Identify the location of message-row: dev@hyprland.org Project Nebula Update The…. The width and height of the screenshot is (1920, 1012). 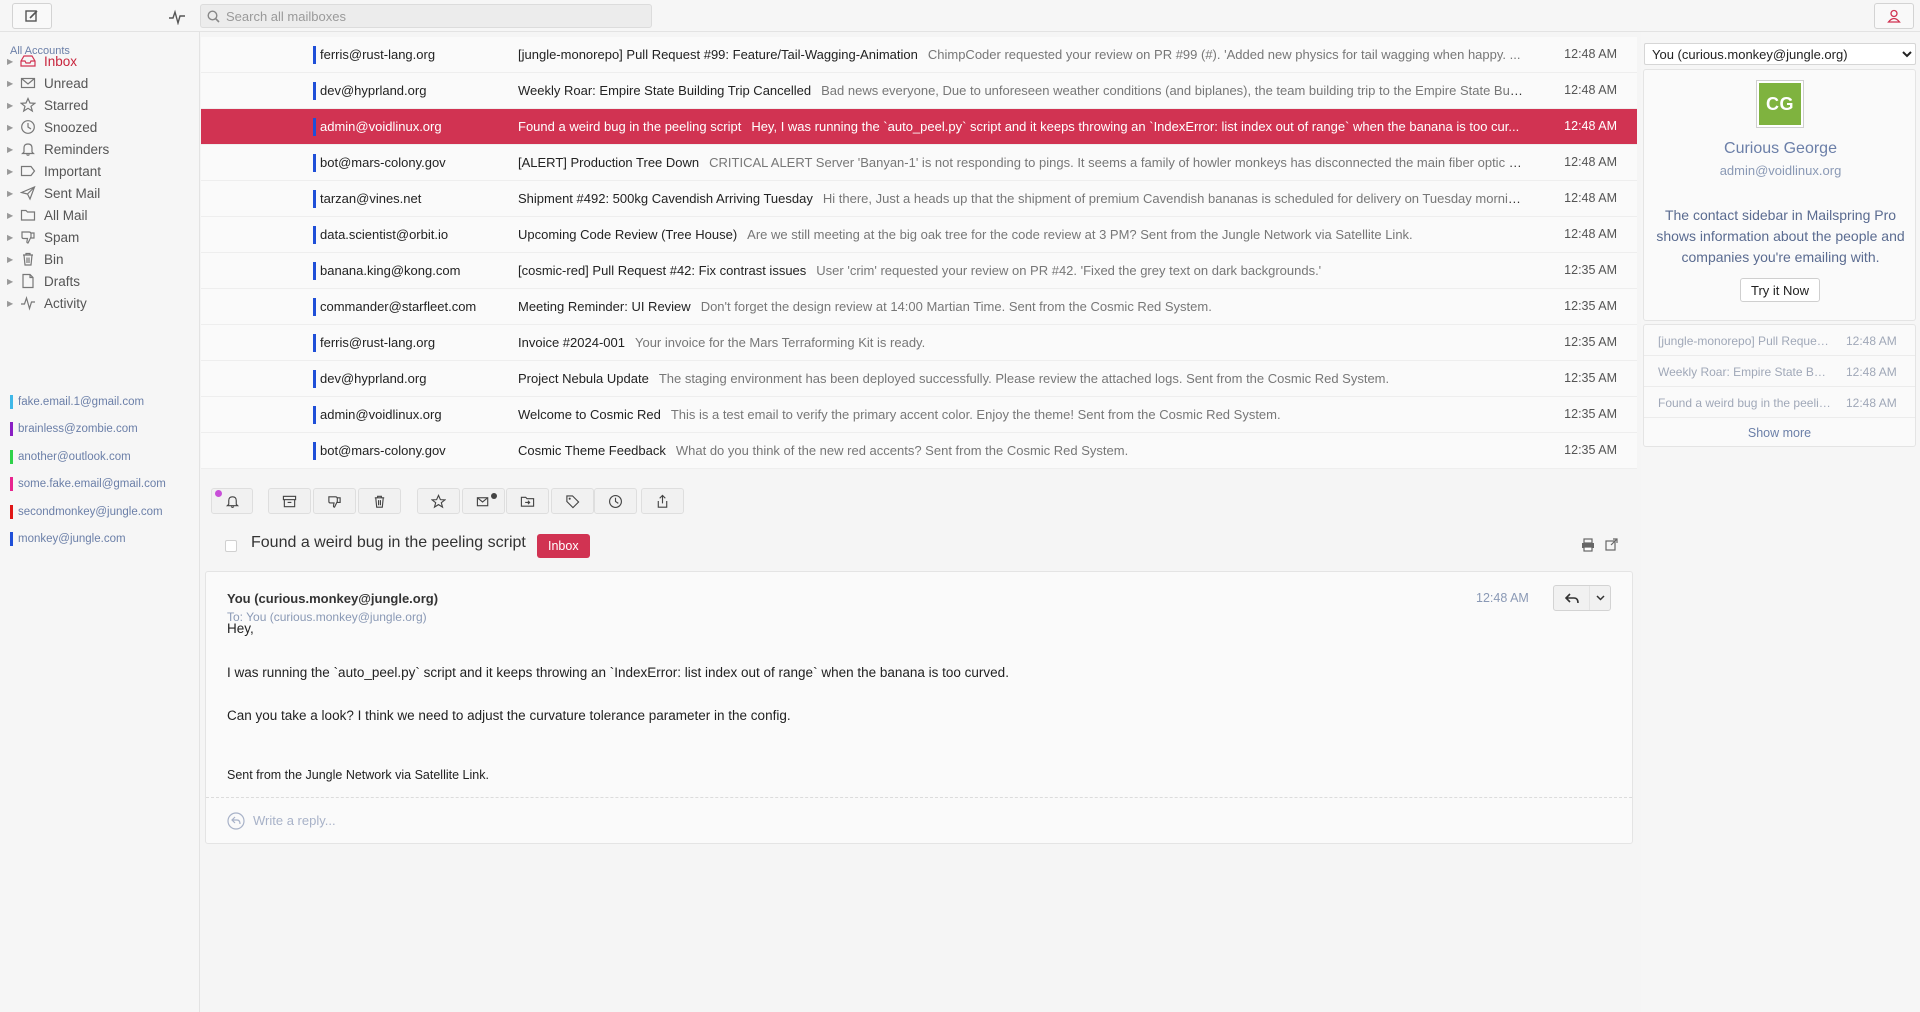
(919, 379).